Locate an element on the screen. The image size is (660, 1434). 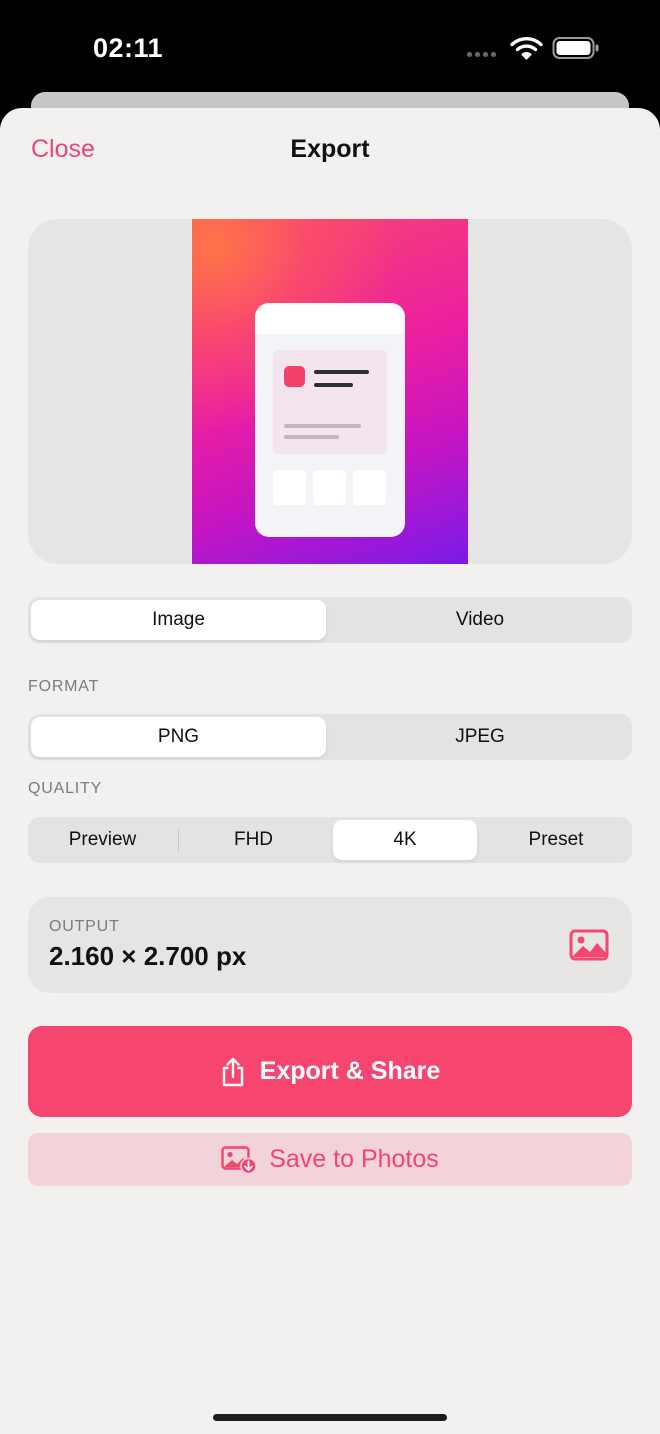
export-preview-image is located at coordinates (330, 391).